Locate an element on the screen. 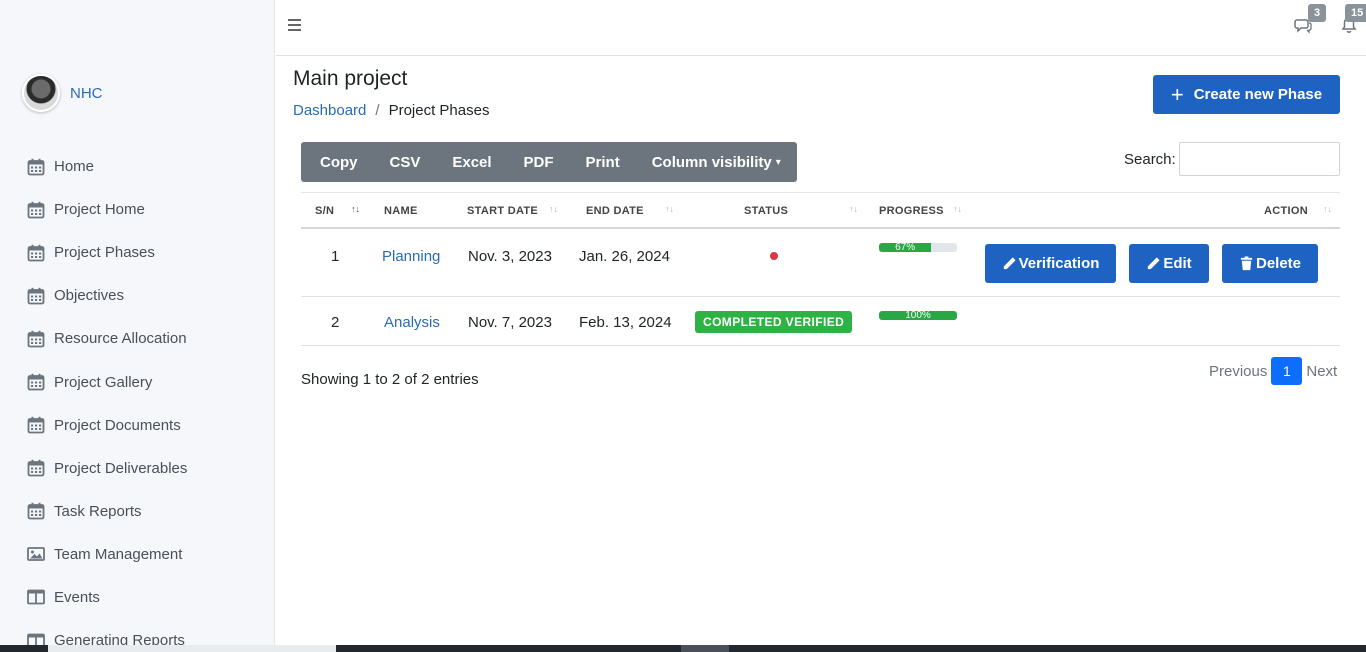  phase-name-link: Analysis is located at coordinates (412, 322).